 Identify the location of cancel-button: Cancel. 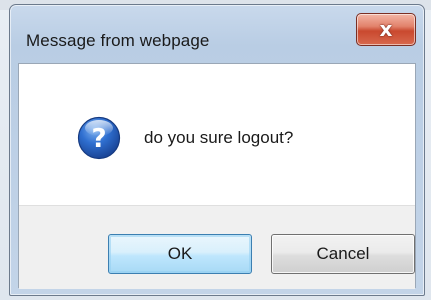
(343, 254).